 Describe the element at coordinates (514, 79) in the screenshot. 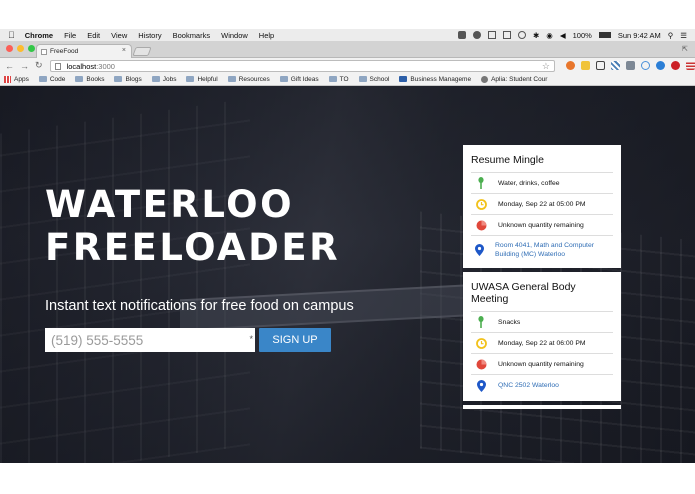

I see `bookmark-aplia: Aplia: Student Cour` at that location.